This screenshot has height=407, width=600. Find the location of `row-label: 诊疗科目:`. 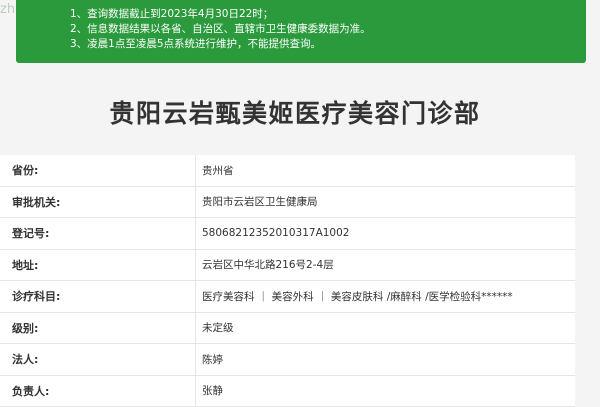

row-label: 诊疗科目: is located at coordinates (98, 296).